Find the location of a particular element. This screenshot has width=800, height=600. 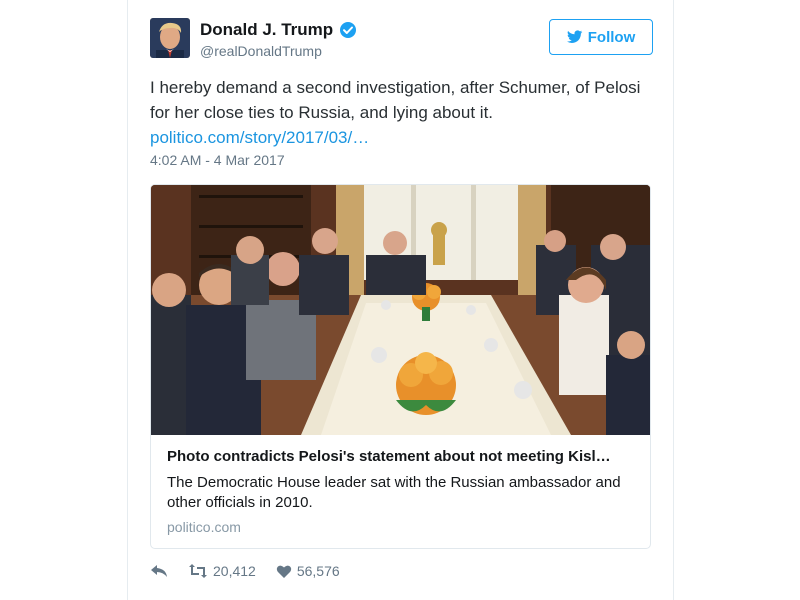

card-domain: politico.com is located at coordinates (204, 527).